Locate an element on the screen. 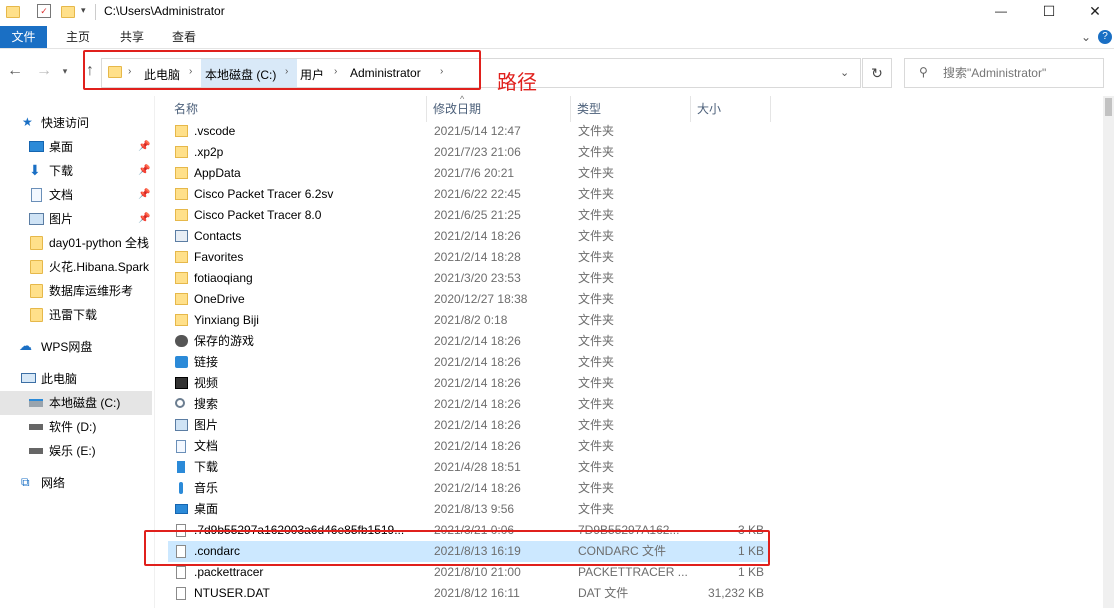  drive-icon is located at coordinates (36, 427).